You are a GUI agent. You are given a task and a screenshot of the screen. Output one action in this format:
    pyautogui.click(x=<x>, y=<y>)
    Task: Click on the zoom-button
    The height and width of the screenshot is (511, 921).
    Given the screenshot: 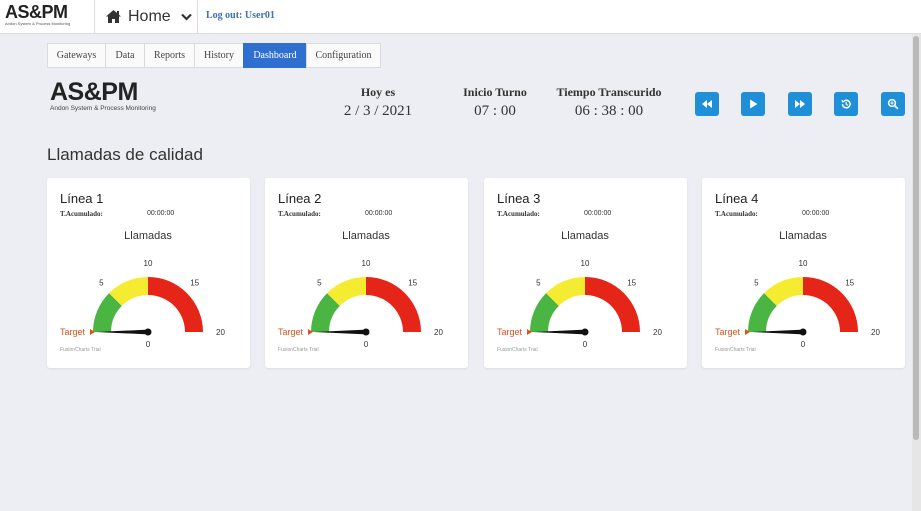 What is the action you would take?
    pyautogui.click(x=893, y=104)
    